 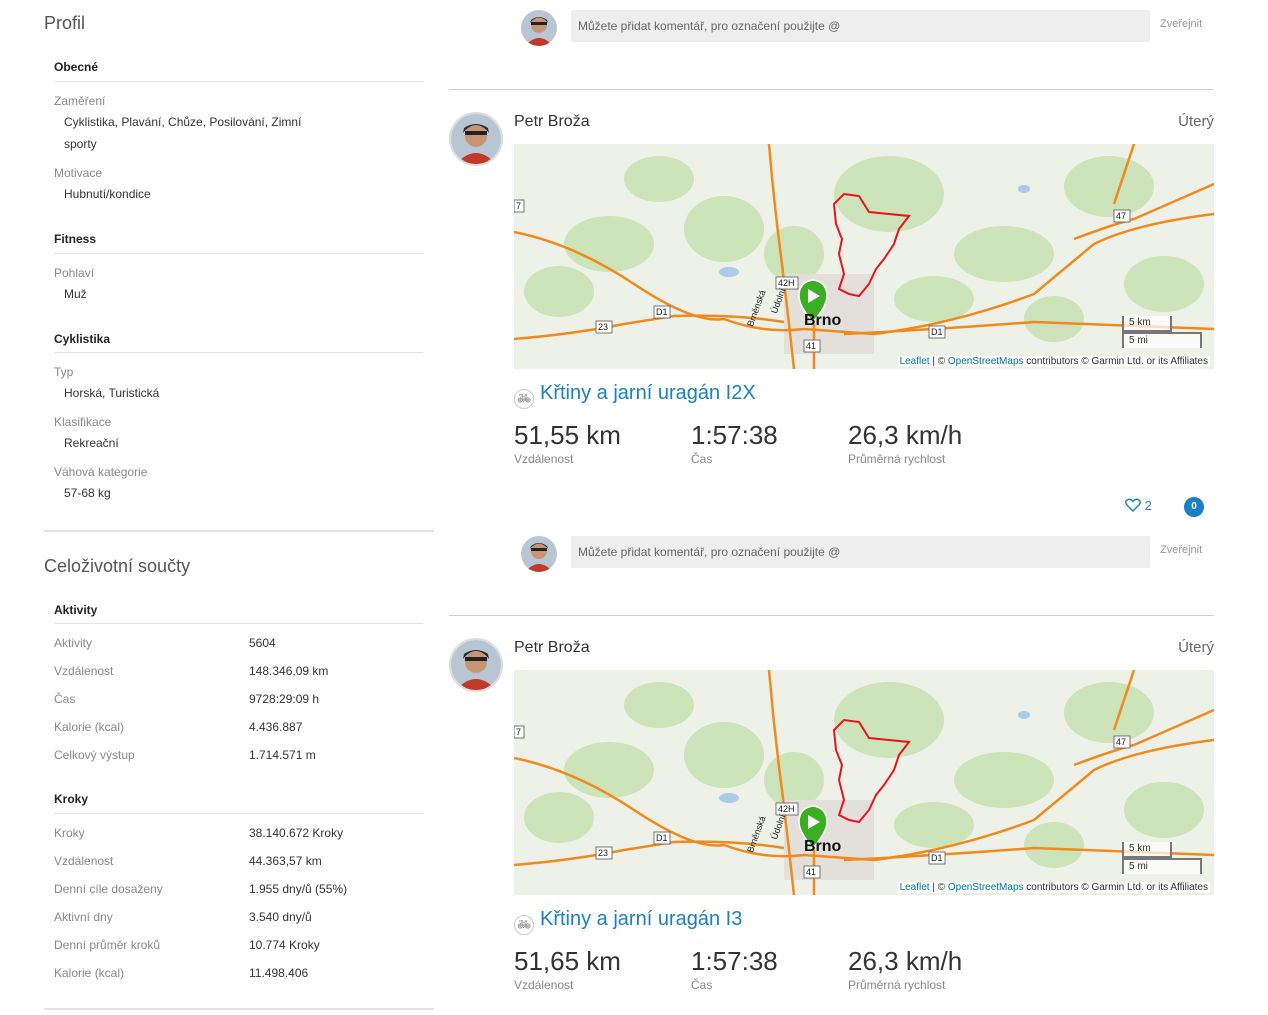 I want to click on gender-label: Pohlaví, so click(x=74, y=273).